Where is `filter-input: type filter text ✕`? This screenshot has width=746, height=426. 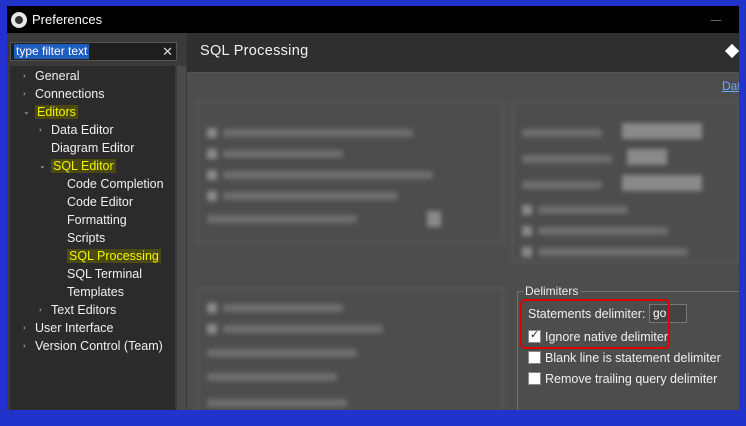 filter-input: type filter text ✕ is located at coordinates (93, 51).